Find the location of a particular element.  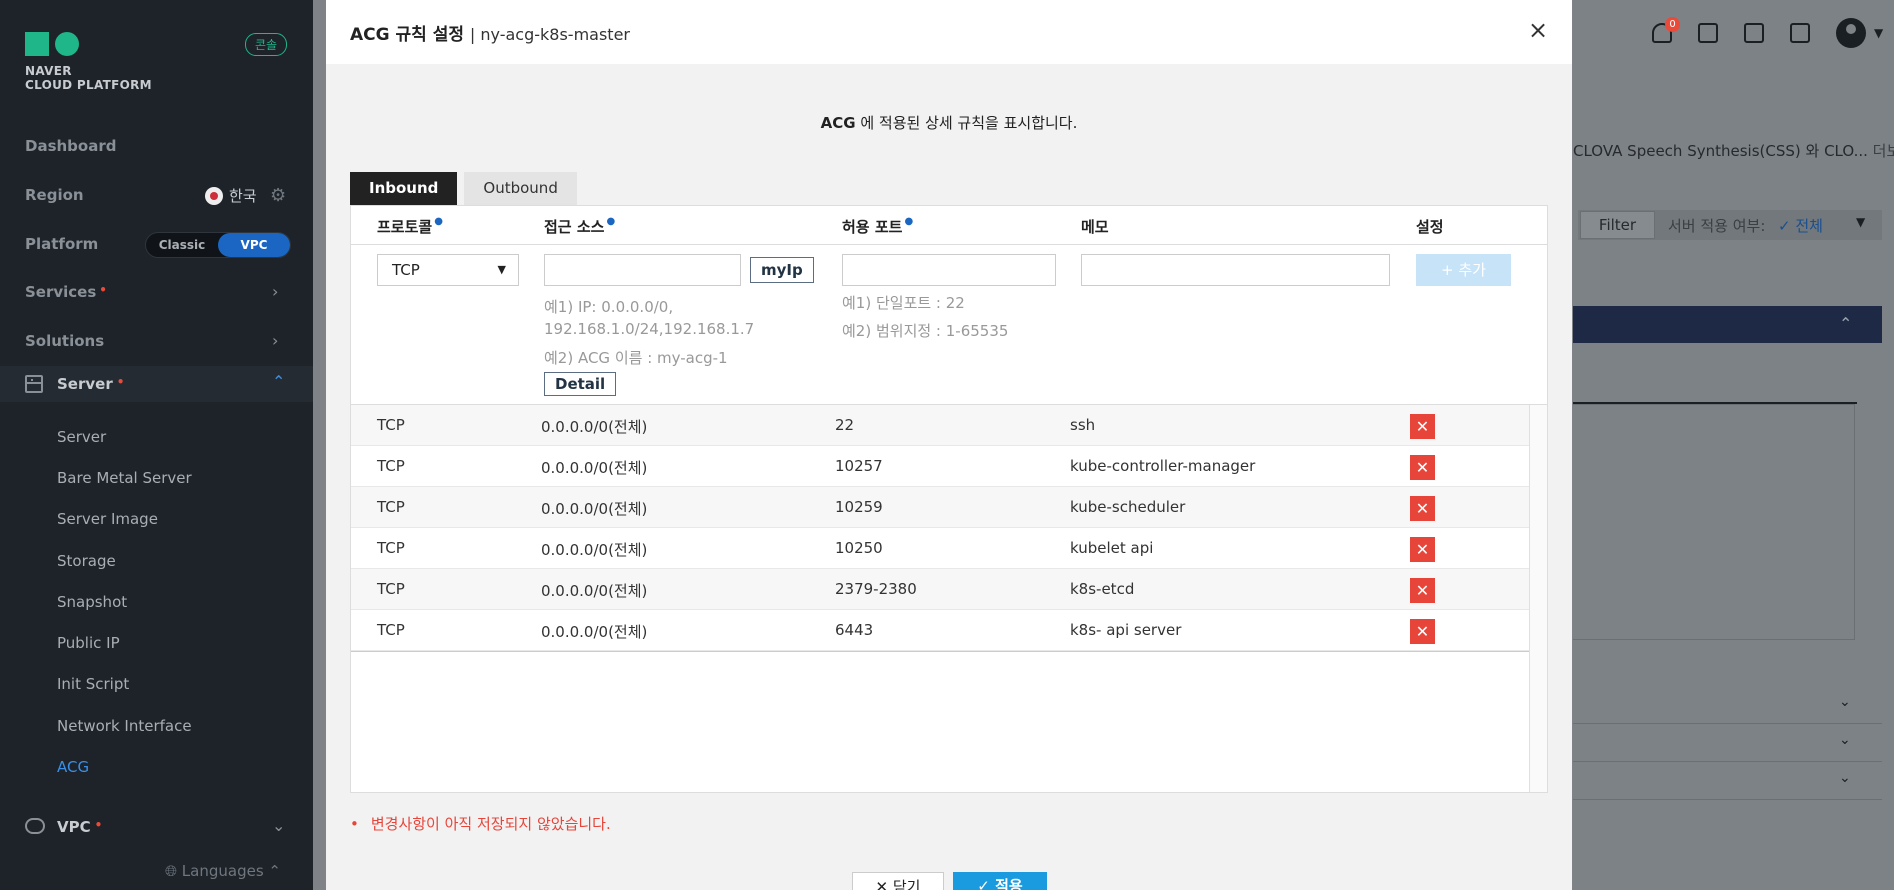

port-input is located at coordinates (949, 270).